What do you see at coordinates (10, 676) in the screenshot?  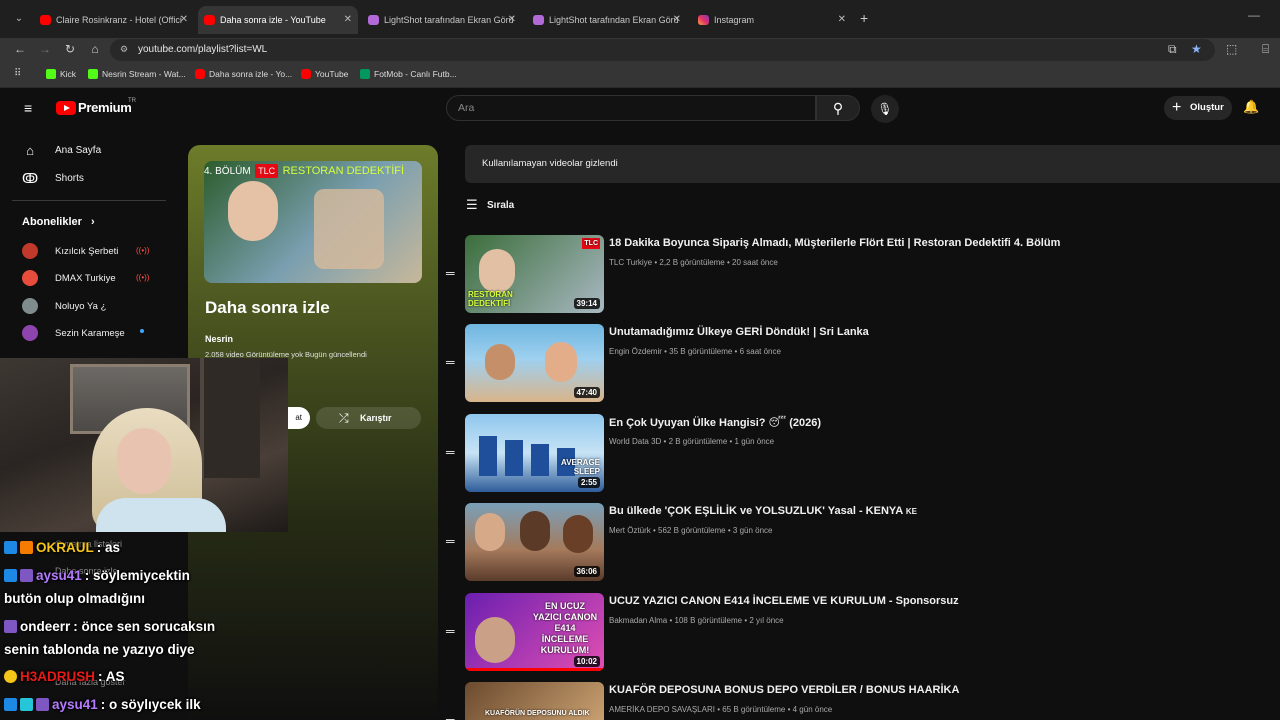 I see `chat-badge-icon` at bounding box center [10, 676].